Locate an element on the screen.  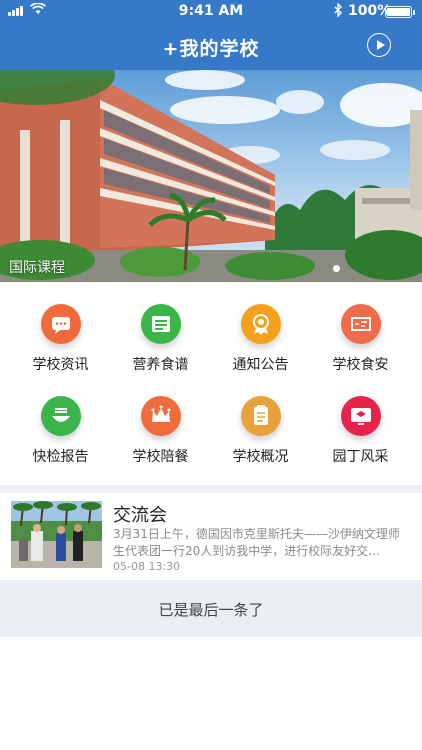
menu-item-school-overview: 学校概况 is located at coordinates (260, 429).